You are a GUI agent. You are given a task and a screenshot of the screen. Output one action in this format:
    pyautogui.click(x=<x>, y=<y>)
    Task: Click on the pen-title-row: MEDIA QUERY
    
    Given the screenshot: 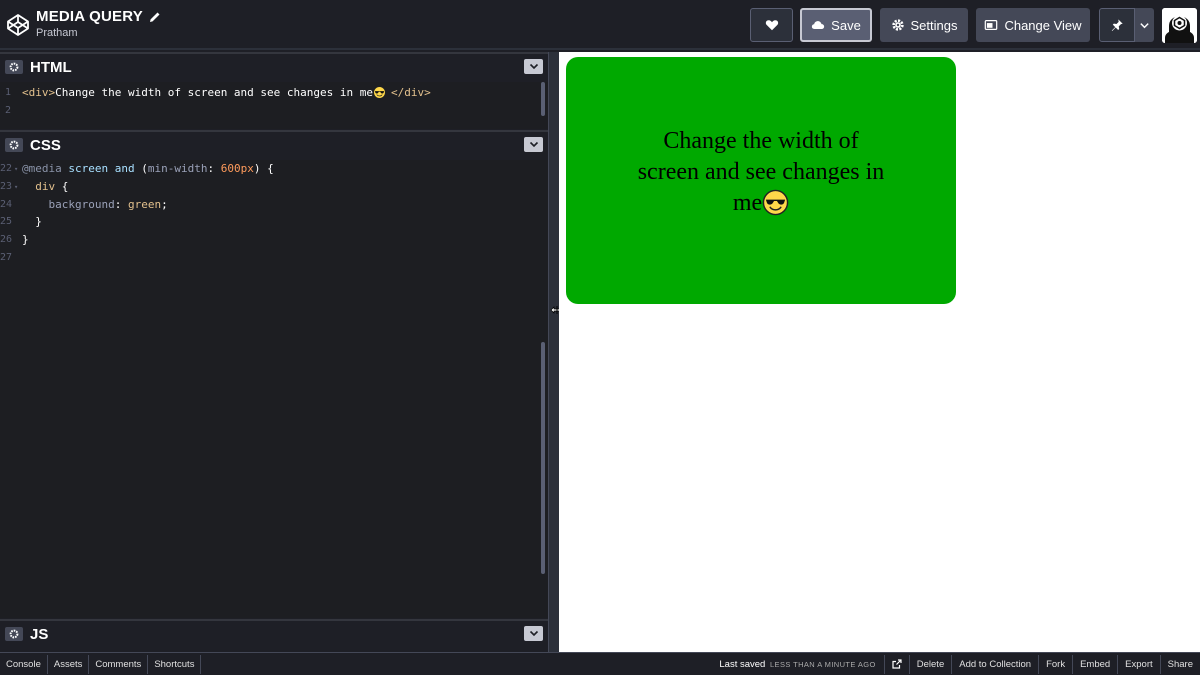 What is the action you would take?
    pyautogui.click(x=98, y=16)
    